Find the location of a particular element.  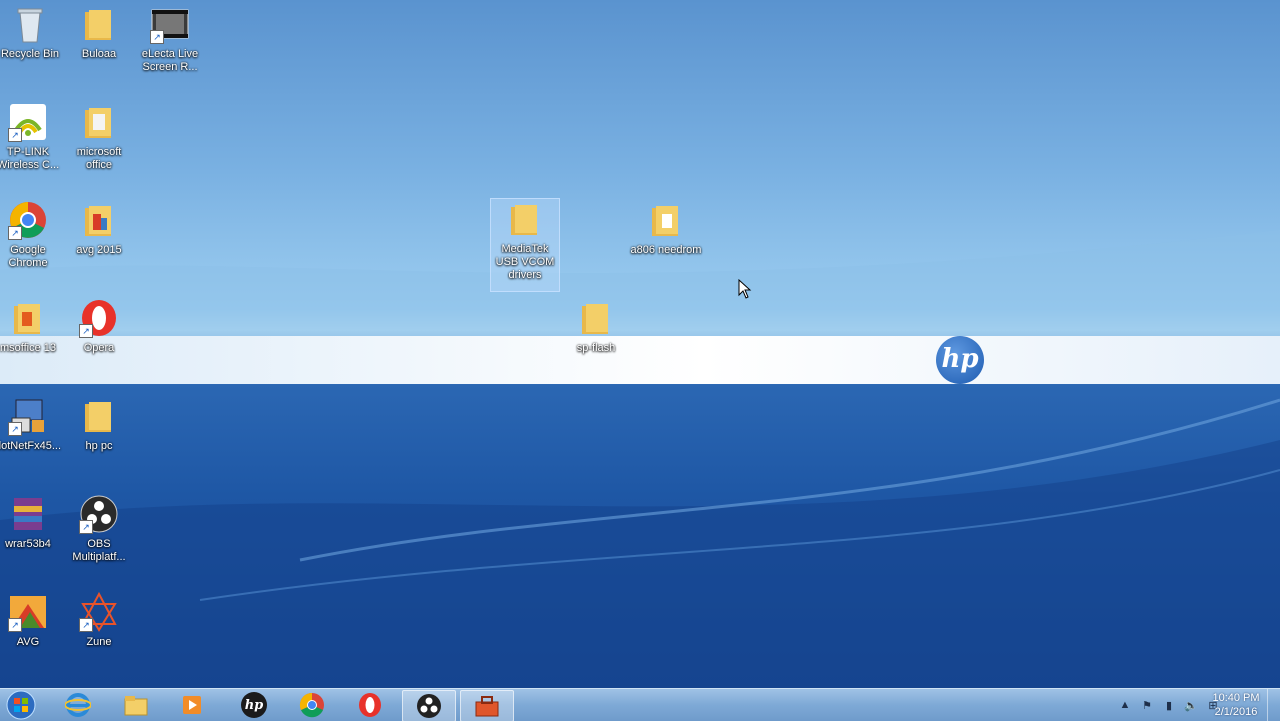

chrome-icon: ↗ is located at coordinates (28, 220).